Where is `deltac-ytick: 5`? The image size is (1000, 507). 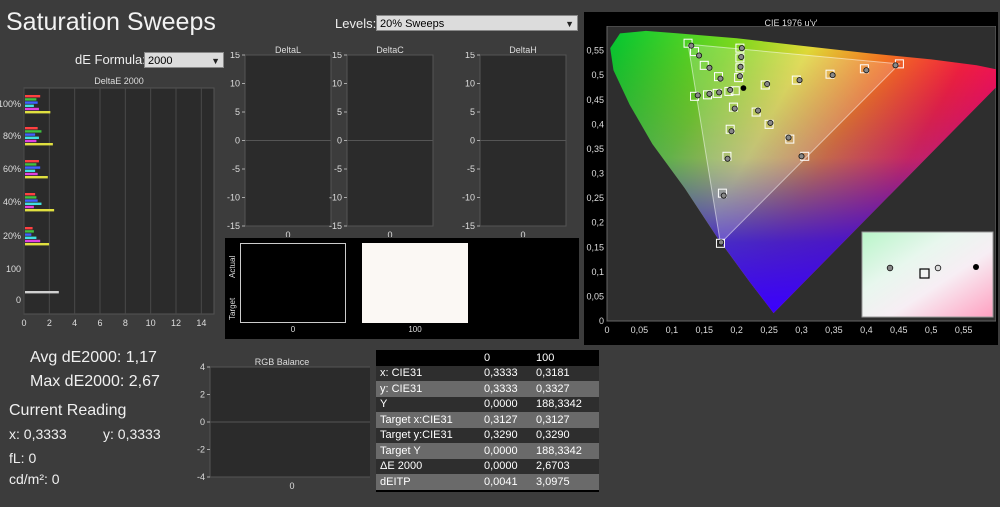 deltac-ytick: 5 is located at coordinates (339, 112).